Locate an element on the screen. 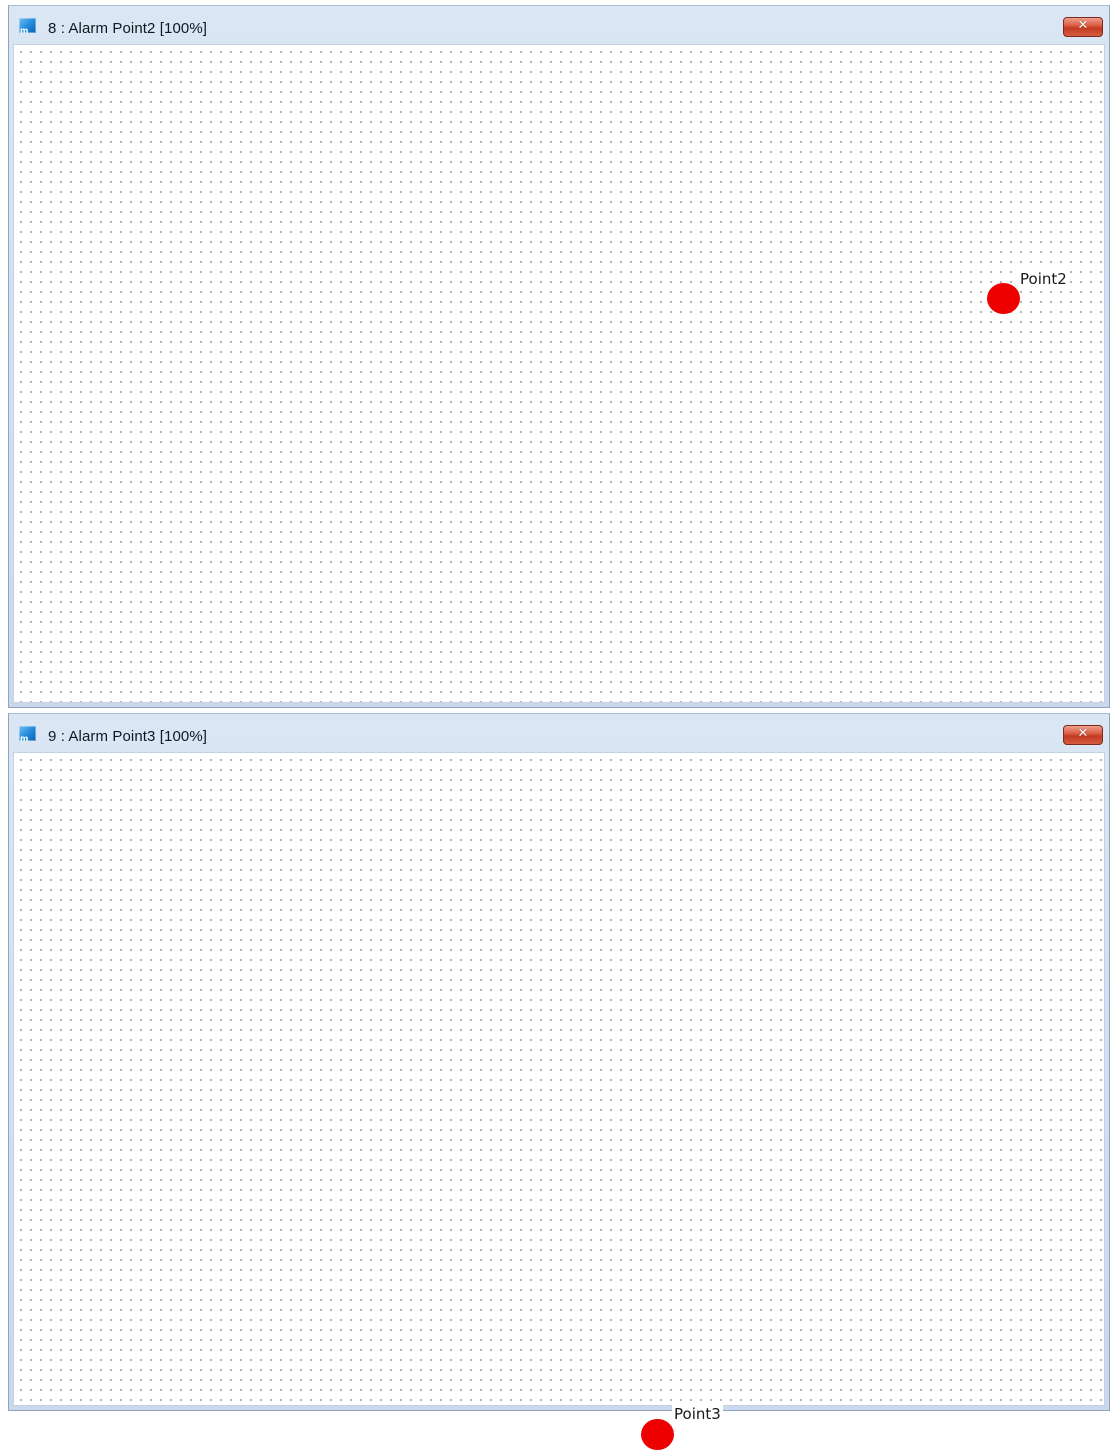 The width and height of the screenshot is (1110, 1450). alarm-point-label: Point3 is located at coordinates (697, 1414).